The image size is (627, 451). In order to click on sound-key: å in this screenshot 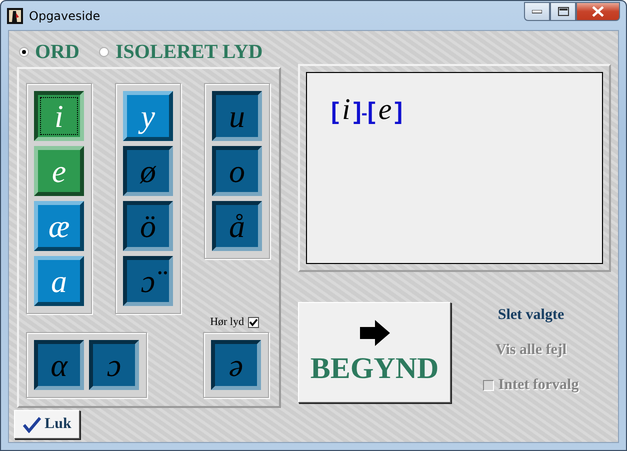, I will do `click(237, 226)`.